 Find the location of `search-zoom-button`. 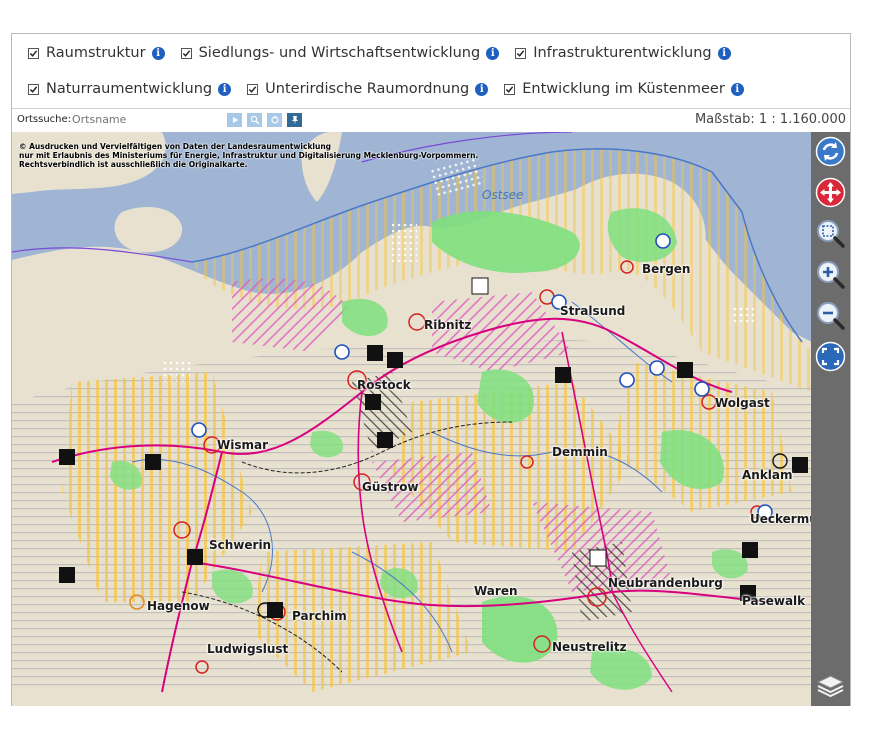

search-zoom-button is located at coordinates (254, 120).